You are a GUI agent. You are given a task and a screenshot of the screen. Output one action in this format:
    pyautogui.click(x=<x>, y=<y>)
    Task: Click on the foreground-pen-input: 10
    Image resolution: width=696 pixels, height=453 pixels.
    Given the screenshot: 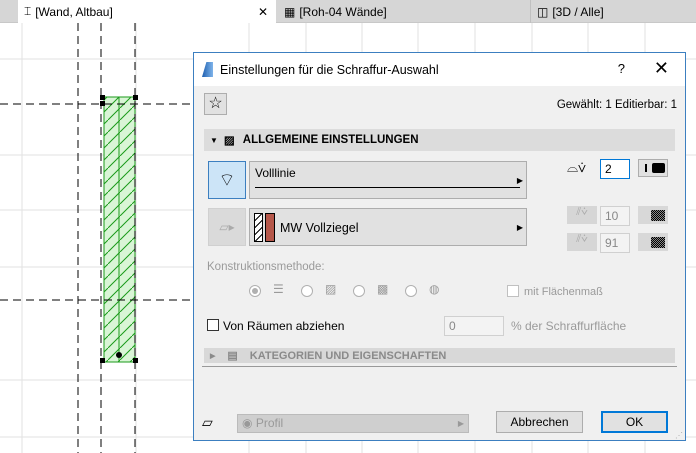 What is the action you would take?
    pyautogui.click(x=615, y=216)
    